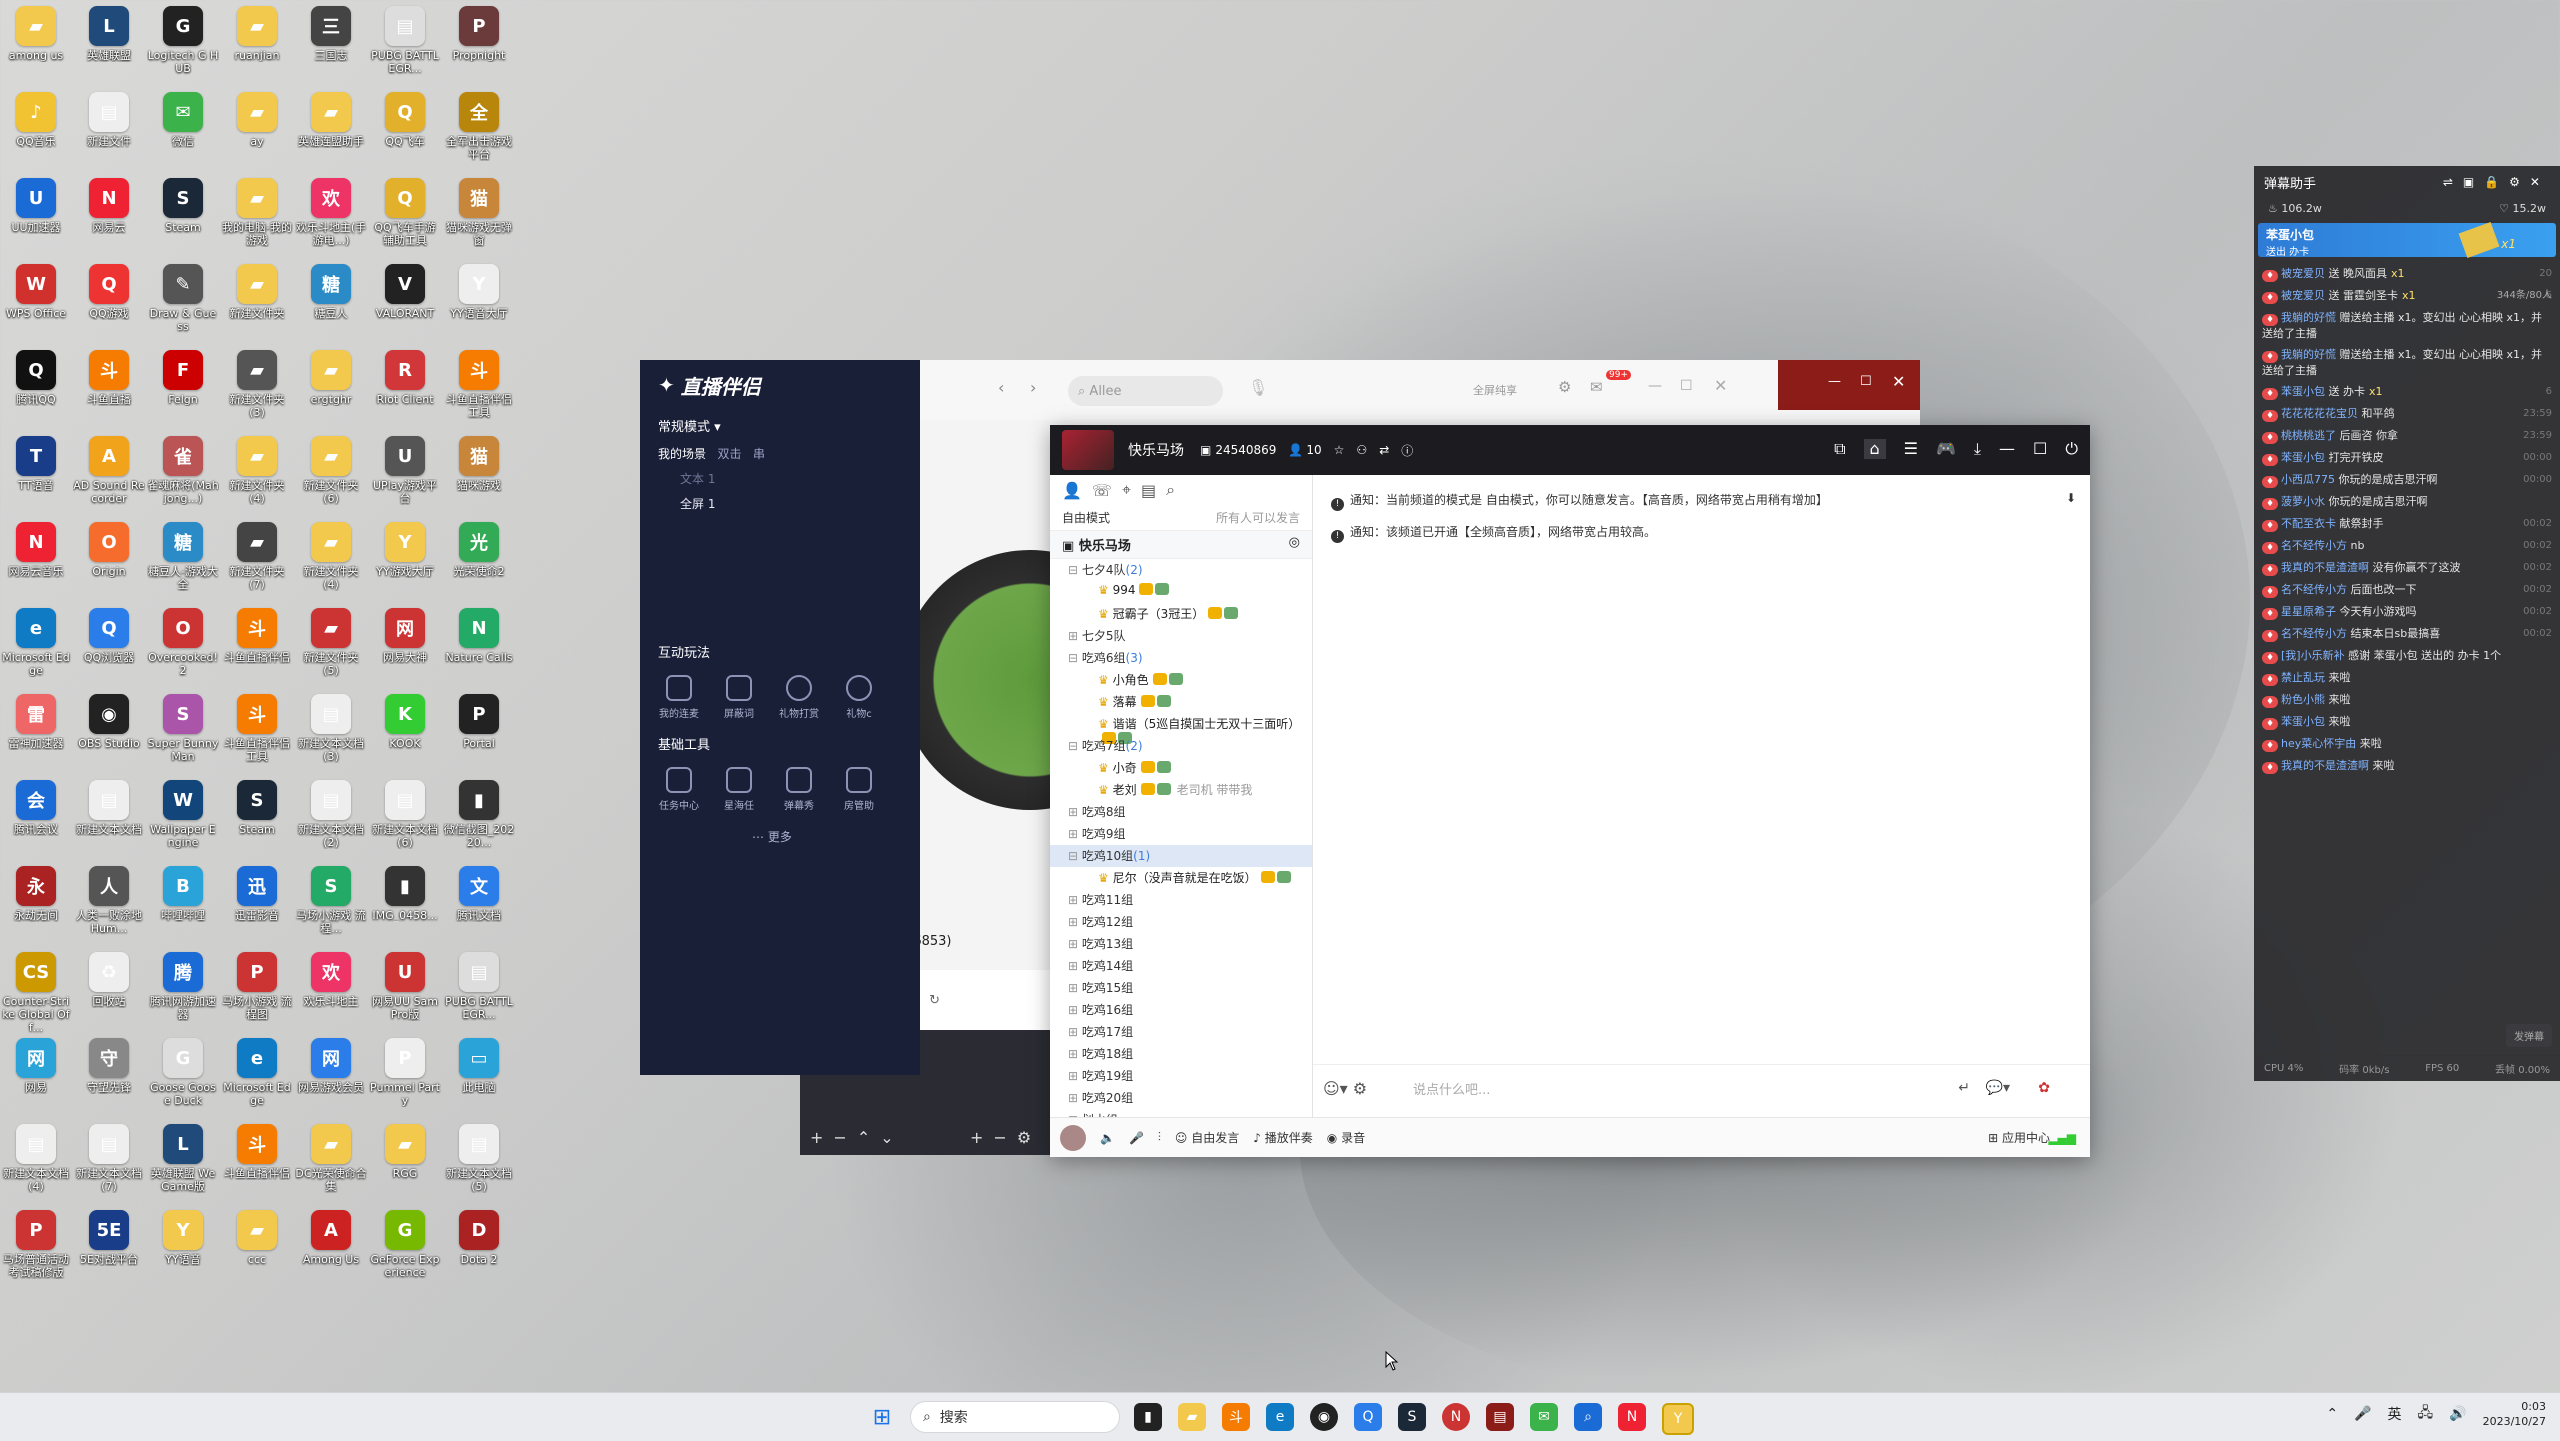  Describe the element at coordinates (331, 819) in the screenshot. I see `desktop-icon: ▤ 新建文本文档 (2)` at that location.